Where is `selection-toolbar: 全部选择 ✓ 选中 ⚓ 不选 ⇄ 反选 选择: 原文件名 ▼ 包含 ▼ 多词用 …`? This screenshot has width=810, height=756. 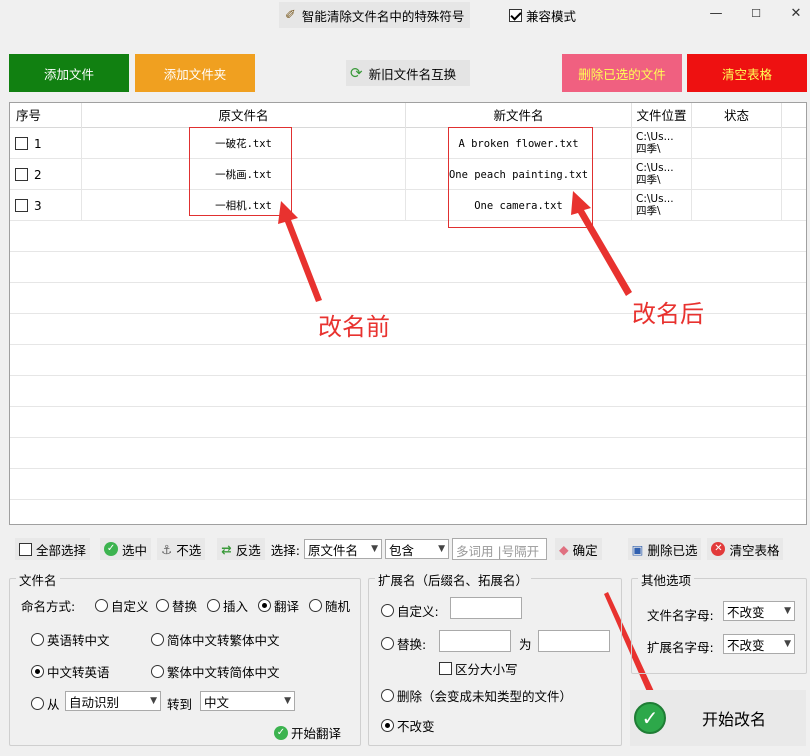
selection-toolbar: 全部选择 ✓ 选中 ⚓ 不选 ⇄ 反选 选择: 原文件名 ▼ 包含 ▼ 多词用 … is located at coordinates (408, 549).